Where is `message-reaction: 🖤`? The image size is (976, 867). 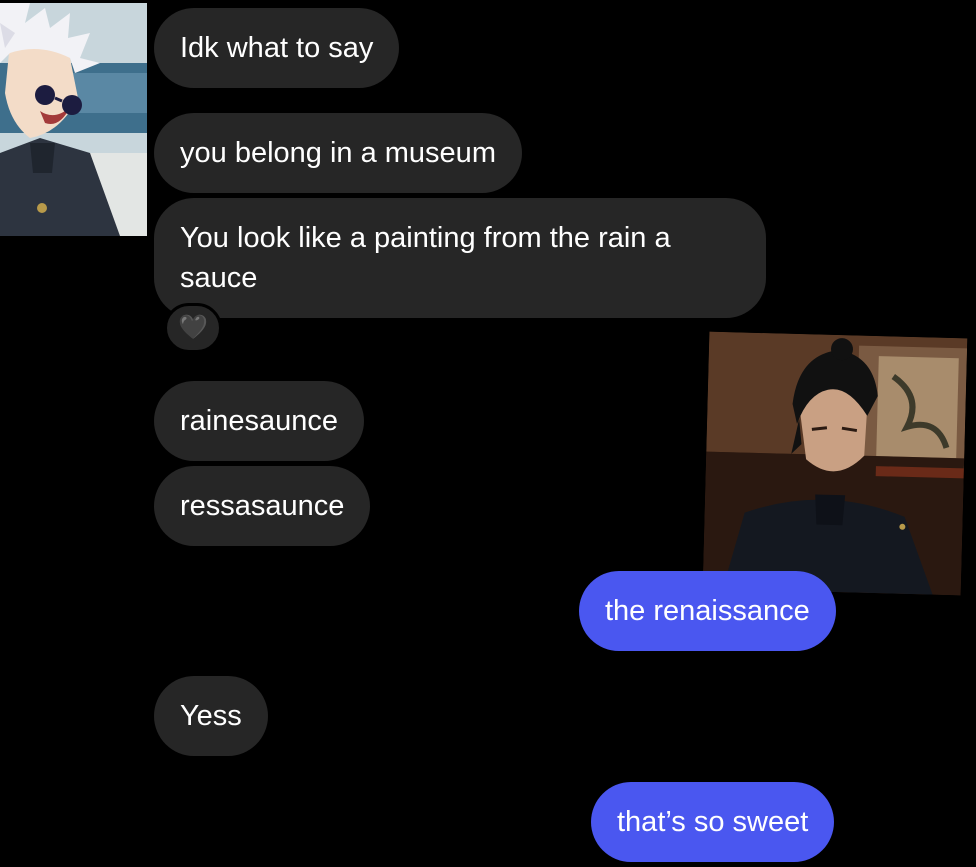
message-reaction: 🖤 is located at coordinates (193, 328).